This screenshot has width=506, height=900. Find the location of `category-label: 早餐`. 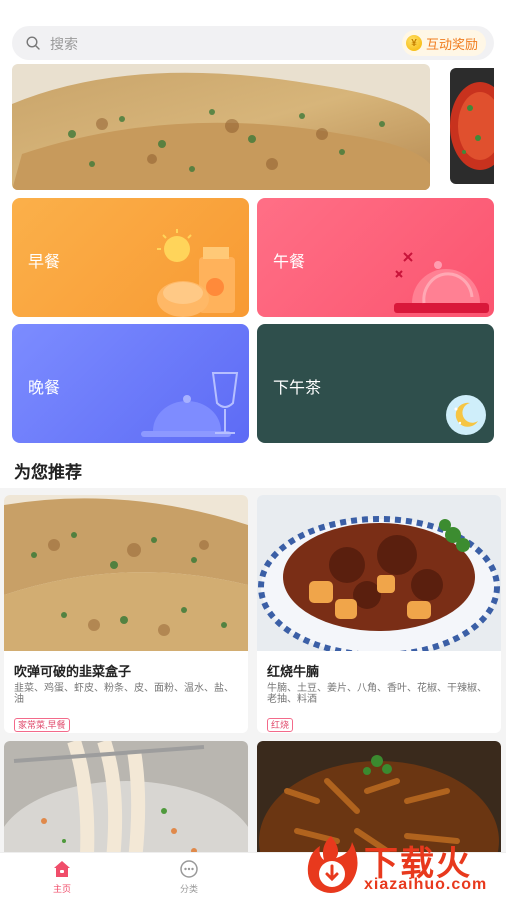

category-label: 早餐 is located at coordinates (44, 262).